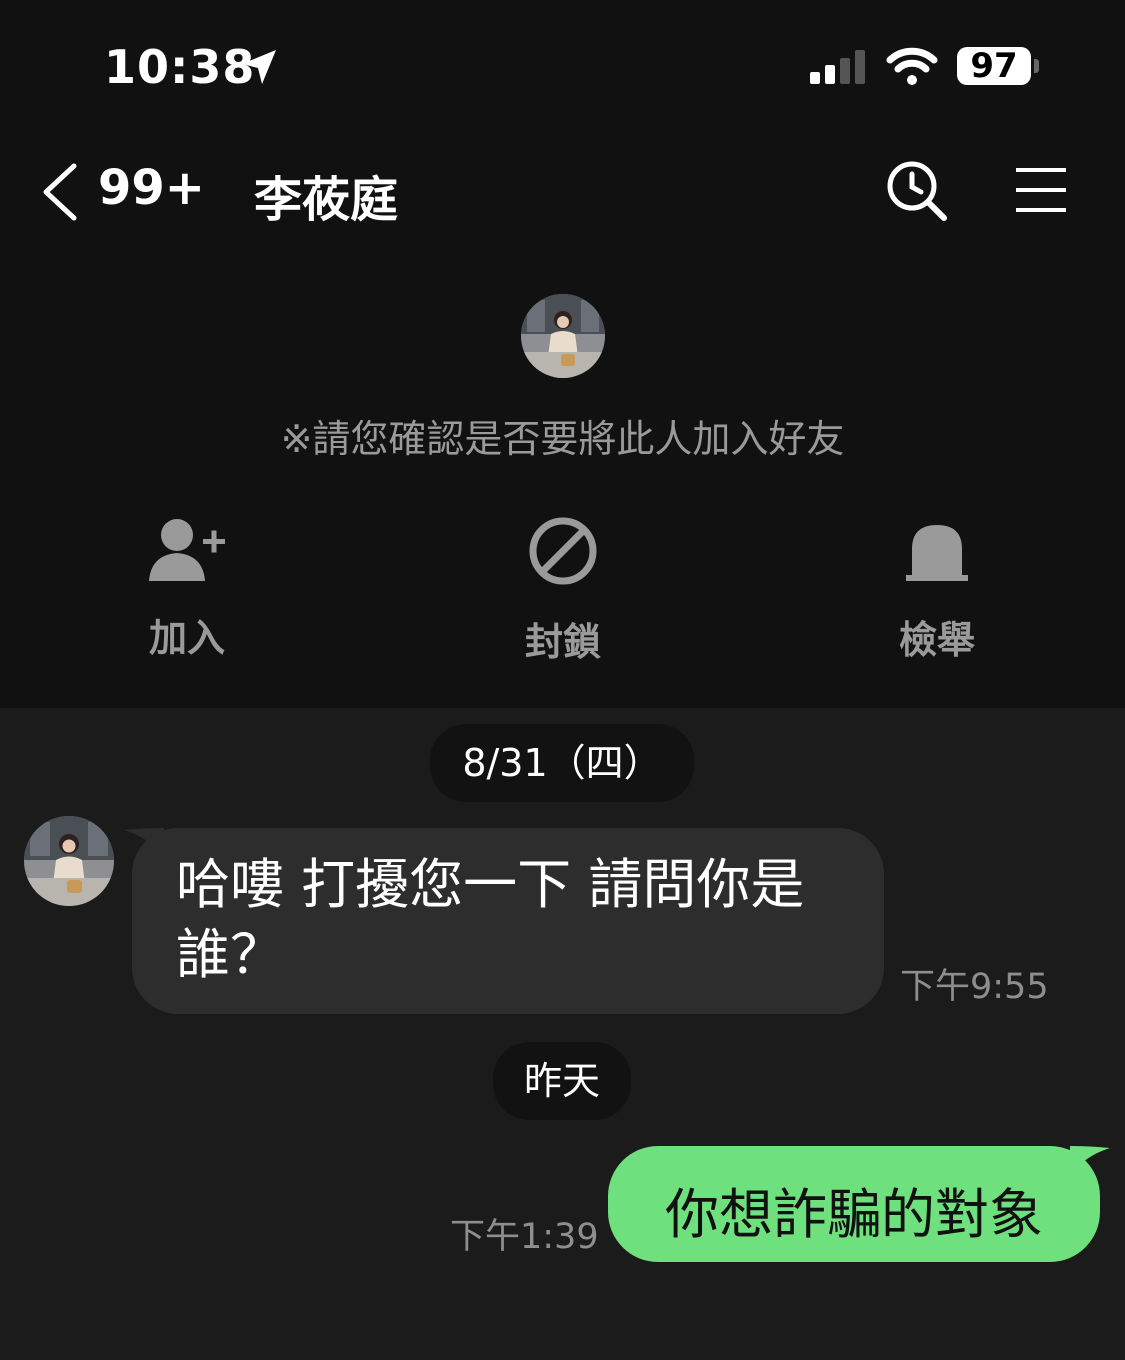 The width and height of the screenshot is (1125, 1360). Describe the element at coordinates (562, 439) in the screenshot. I see `add-friend-notice: ※請您確認是否要將此人加入好友` at that location.